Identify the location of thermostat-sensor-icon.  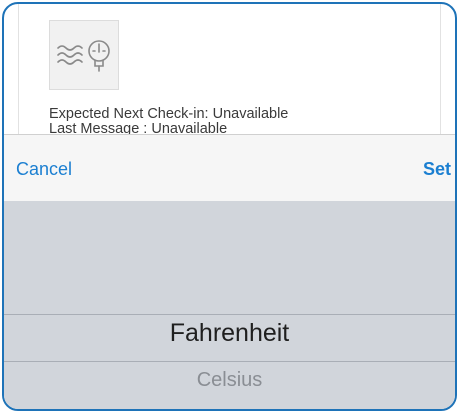
(83, 56).